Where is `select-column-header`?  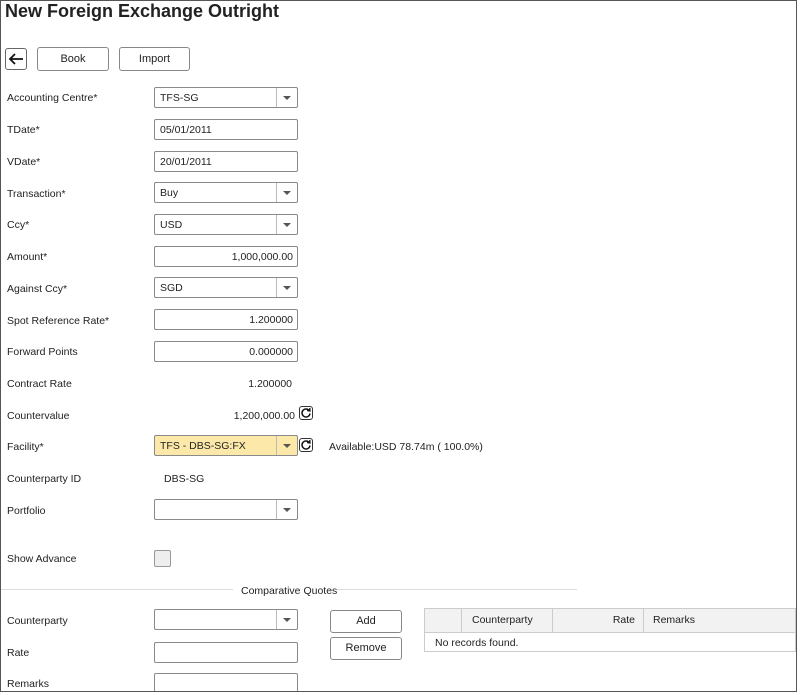 select-column-header is located at coordinates (443, 620).